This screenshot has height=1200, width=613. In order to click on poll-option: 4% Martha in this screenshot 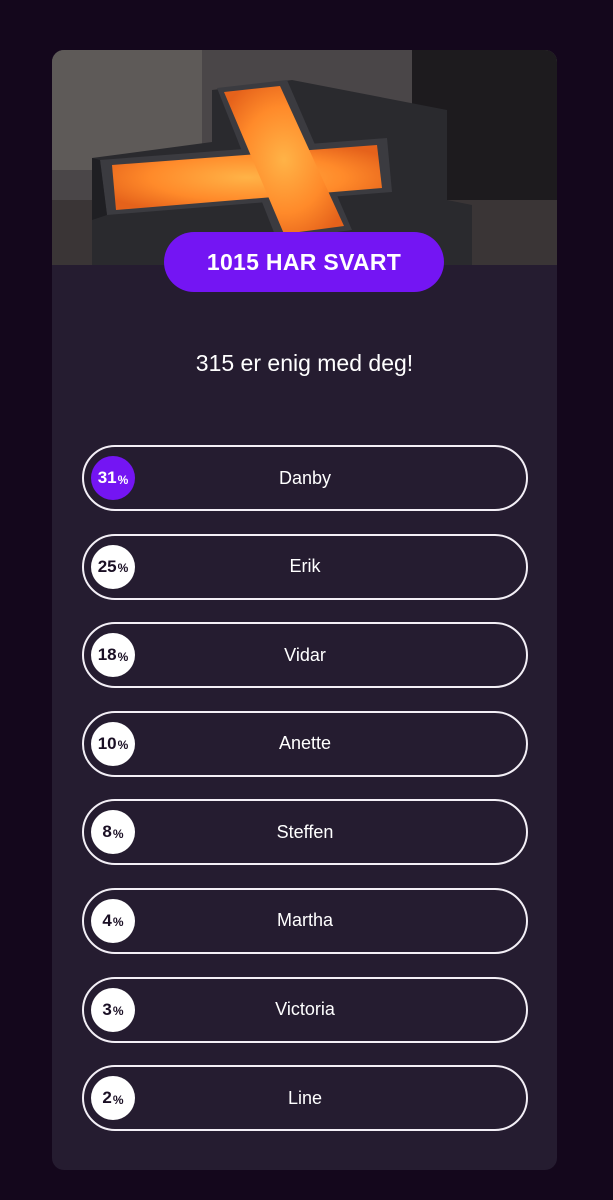, I will do `click(305, 920)`.